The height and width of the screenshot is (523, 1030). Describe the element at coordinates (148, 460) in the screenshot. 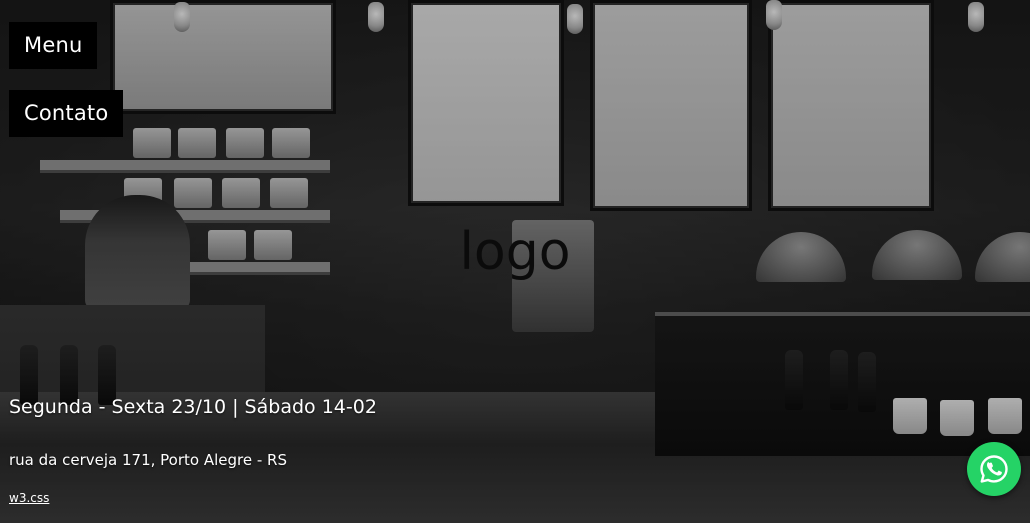

I see `address-text: rua da cerveja 171, Porto Alegre - RS` at that location.